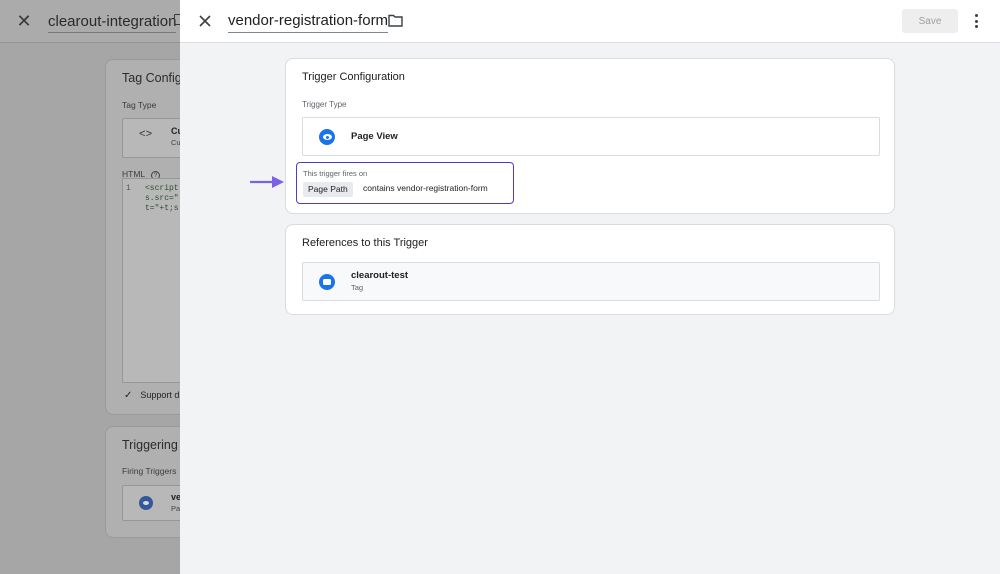 This screenshot has width=1000, height=574. Describe the element at coordinates (353, 77) in the screenshot. I see `trigger-configuration-title: Trigger Configuration` at that location.